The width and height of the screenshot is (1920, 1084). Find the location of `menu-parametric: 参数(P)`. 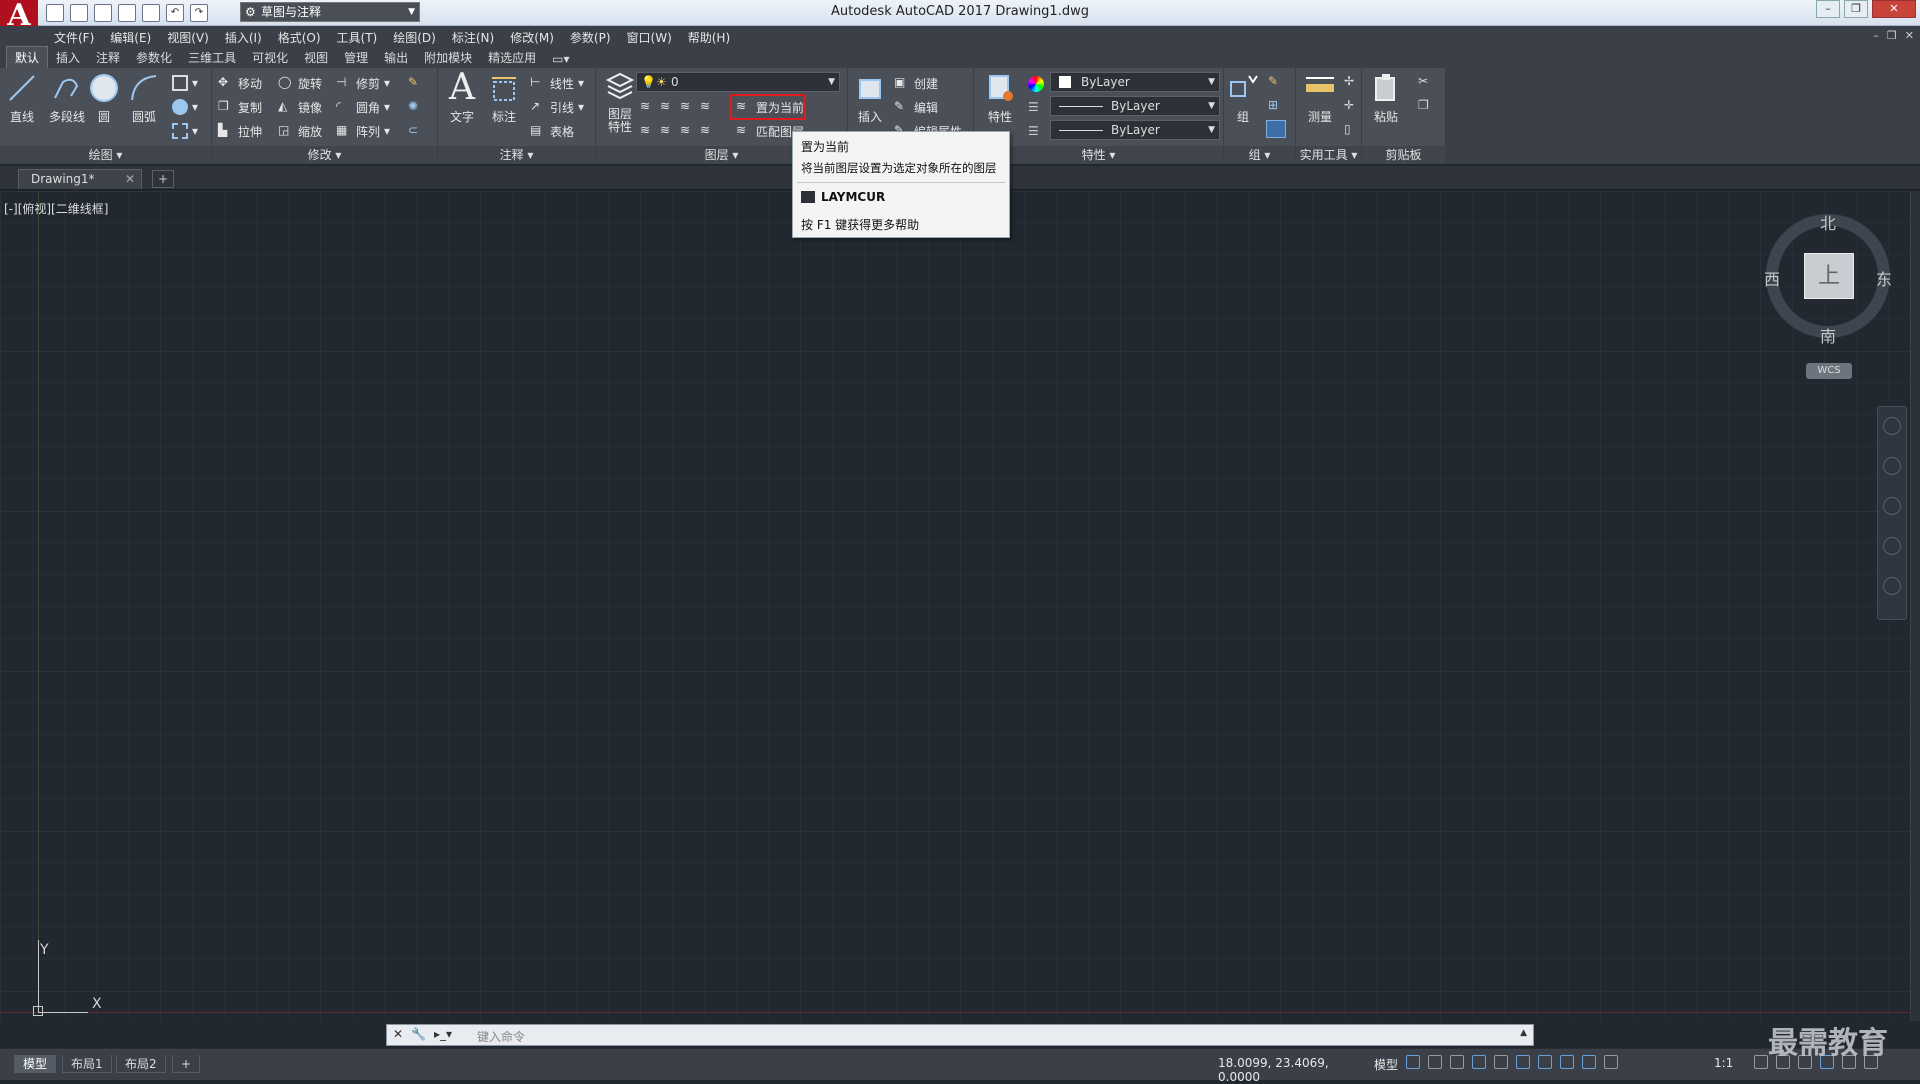

menu-parametric: 参数(P) is located at coordinates (590, 37).